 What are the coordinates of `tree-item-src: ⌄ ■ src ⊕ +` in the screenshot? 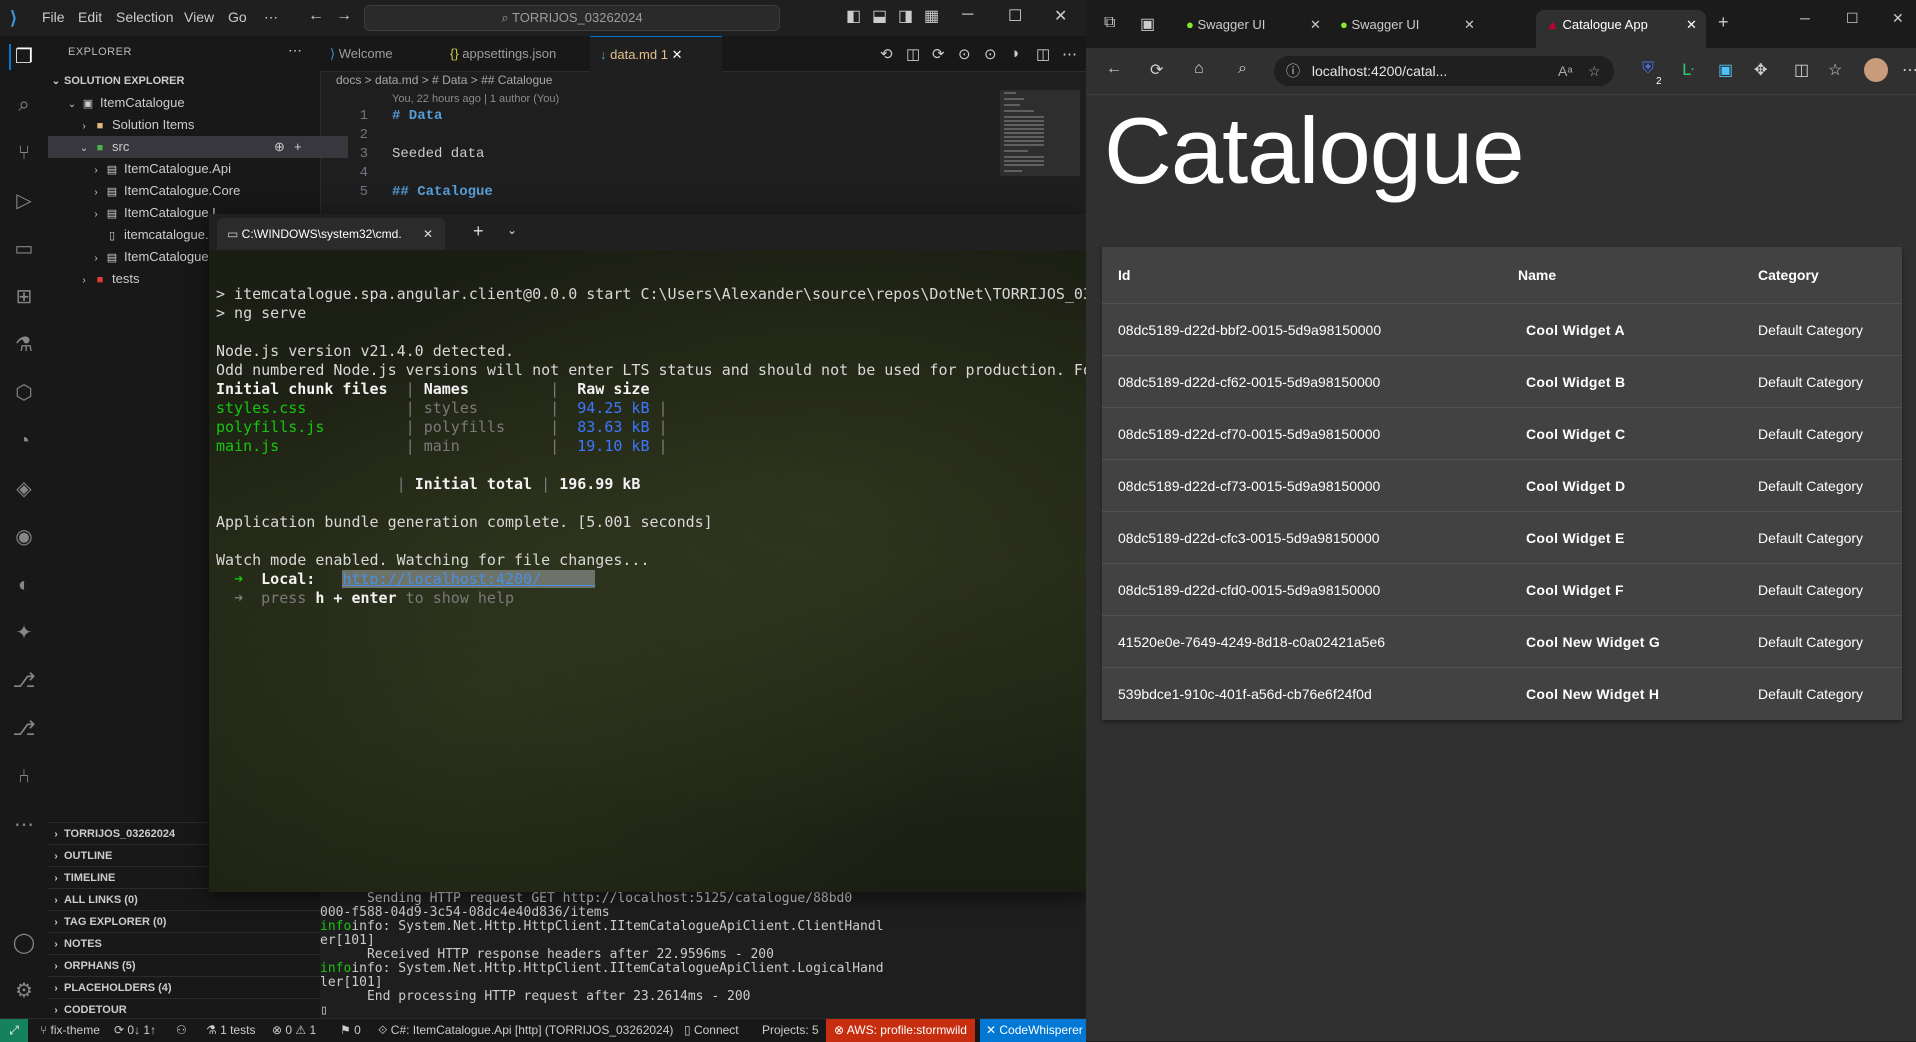 It's located at (198, 147).